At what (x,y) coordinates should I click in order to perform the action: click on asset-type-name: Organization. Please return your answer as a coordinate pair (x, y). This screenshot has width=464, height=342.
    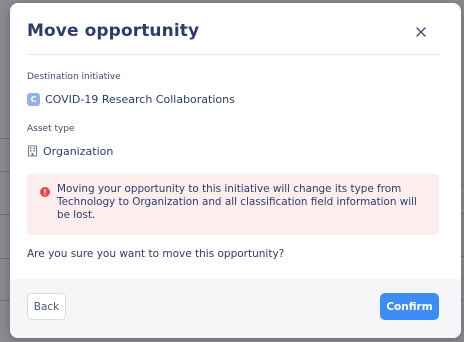
    Looking at the image, I should click on (78, 151).